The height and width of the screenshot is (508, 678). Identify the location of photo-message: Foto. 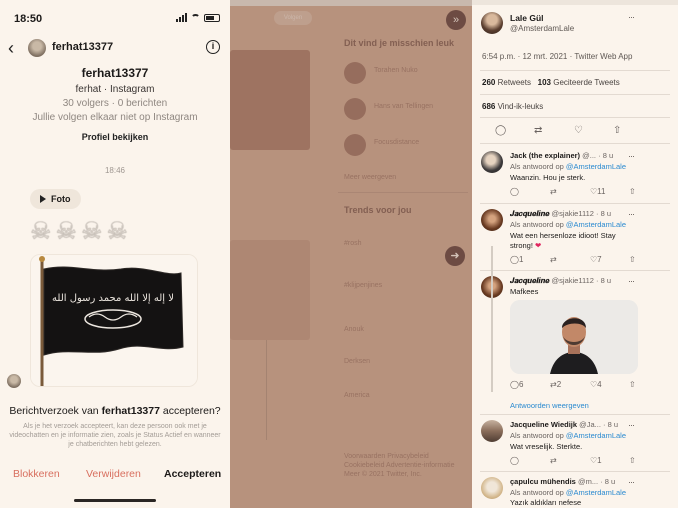
(55, 199).